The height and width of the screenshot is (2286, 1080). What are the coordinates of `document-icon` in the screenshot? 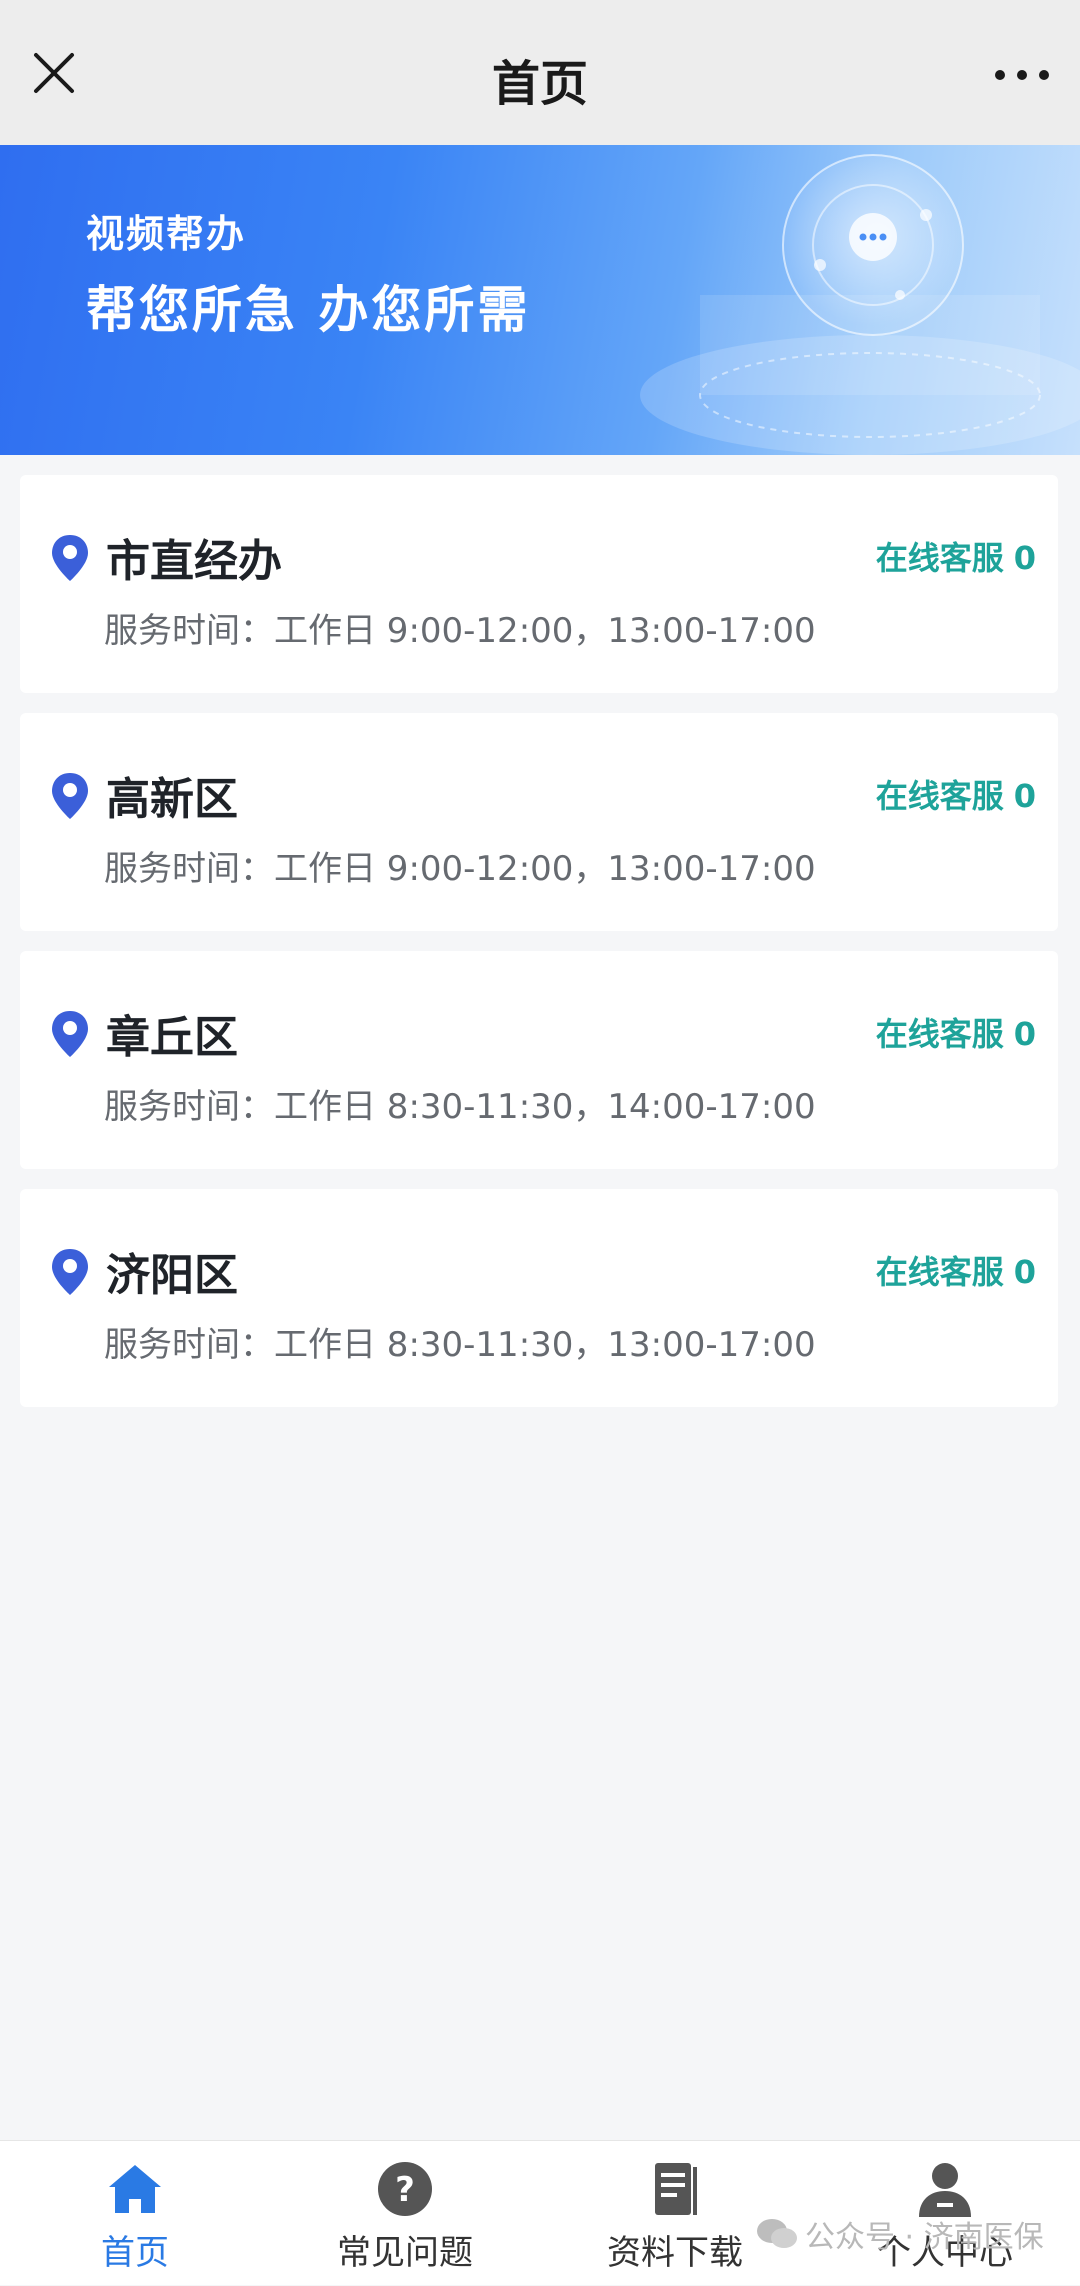 It's located at (675, 2189).